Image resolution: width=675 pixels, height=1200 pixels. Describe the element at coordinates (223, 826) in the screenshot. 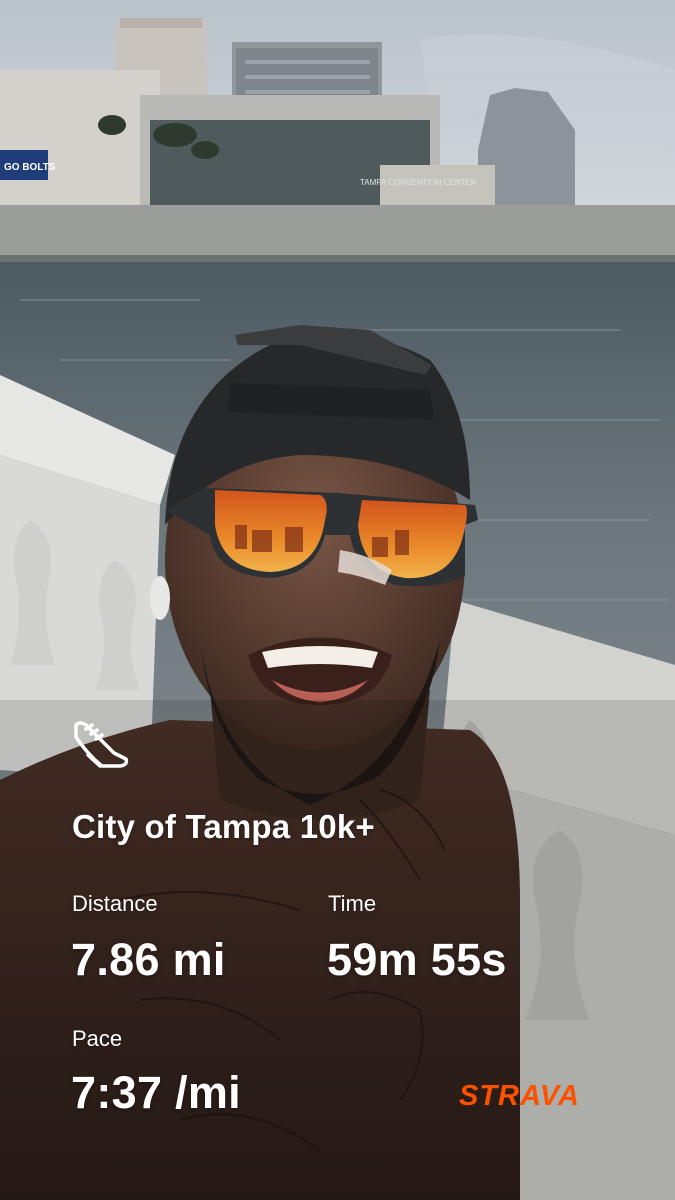

I see `activity-title: City of Tampa 10k+` at that location.